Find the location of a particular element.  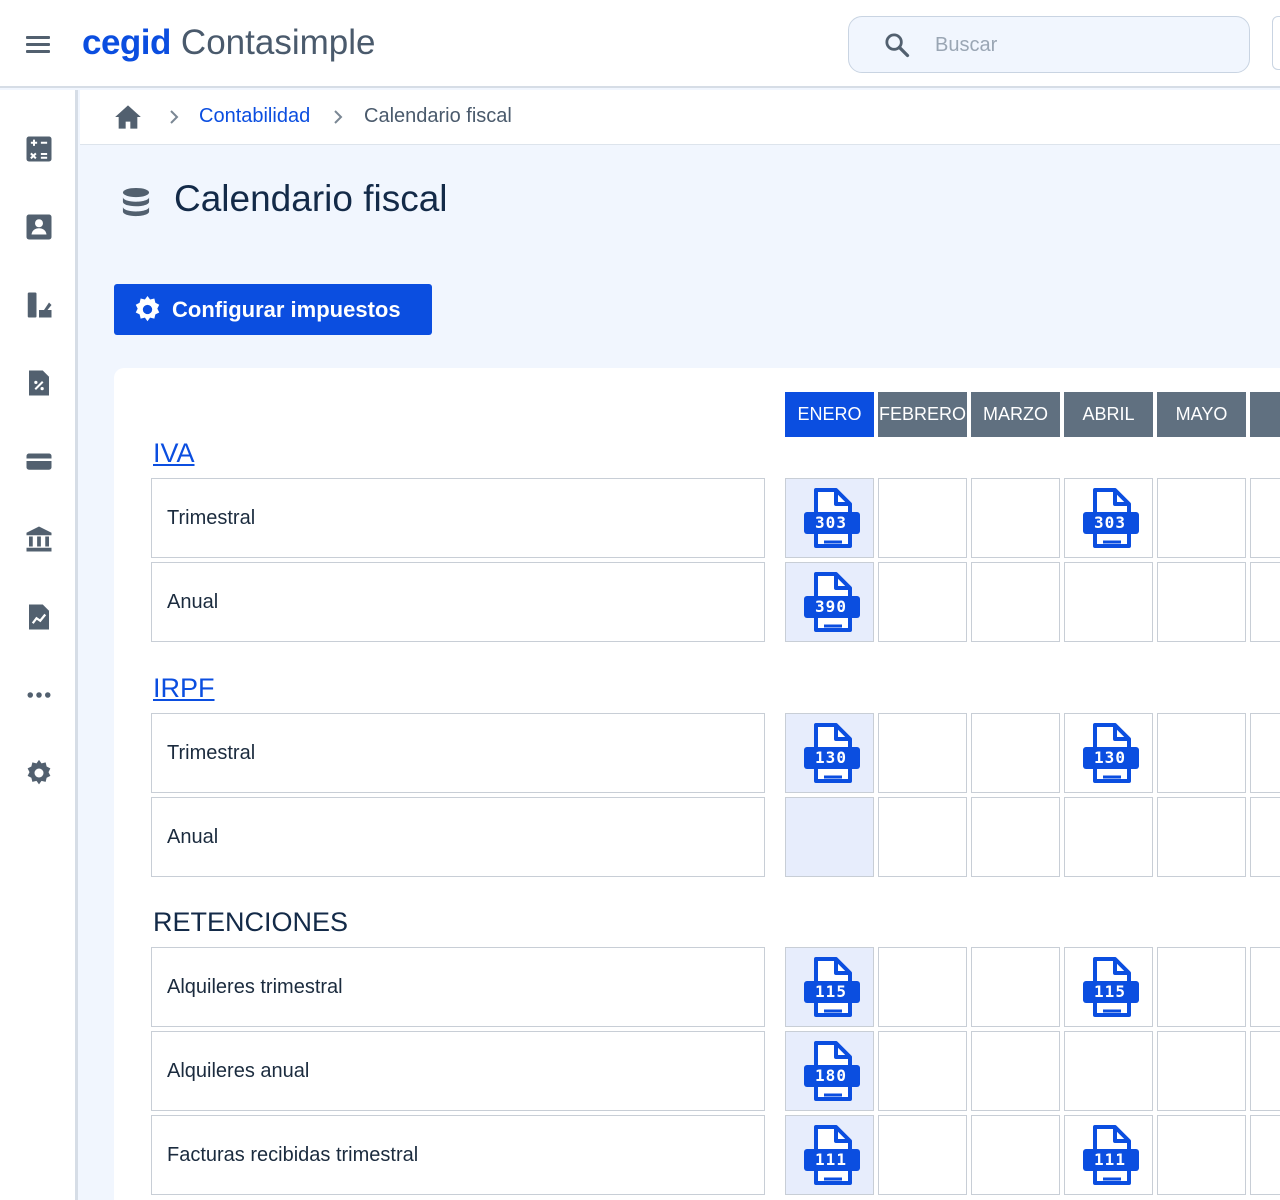

home-icon is located at coordinates (128, 117).